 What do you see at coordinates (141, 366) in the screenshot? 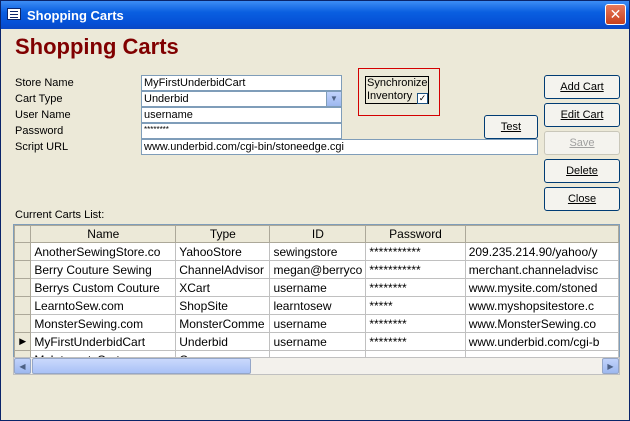
I see `scroll-thumb` at bounding box center [141, 366].